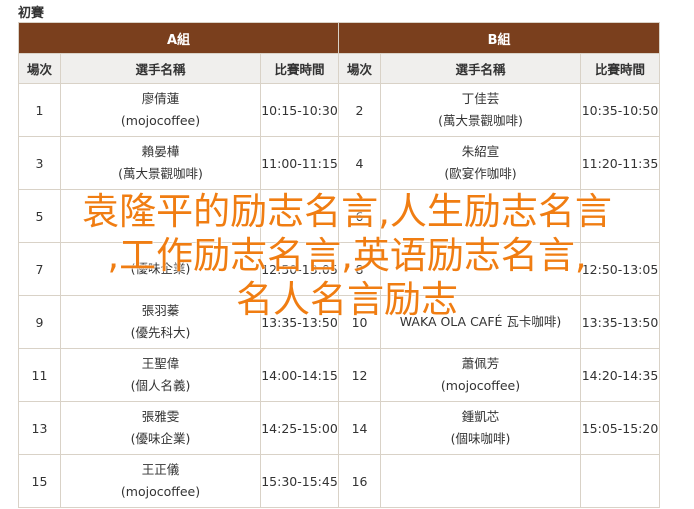 The image size is (694, 509). Describe the element at coordinates (620, 163) in the screenshot. I see `match-time: 11:20-11:35` at that location.